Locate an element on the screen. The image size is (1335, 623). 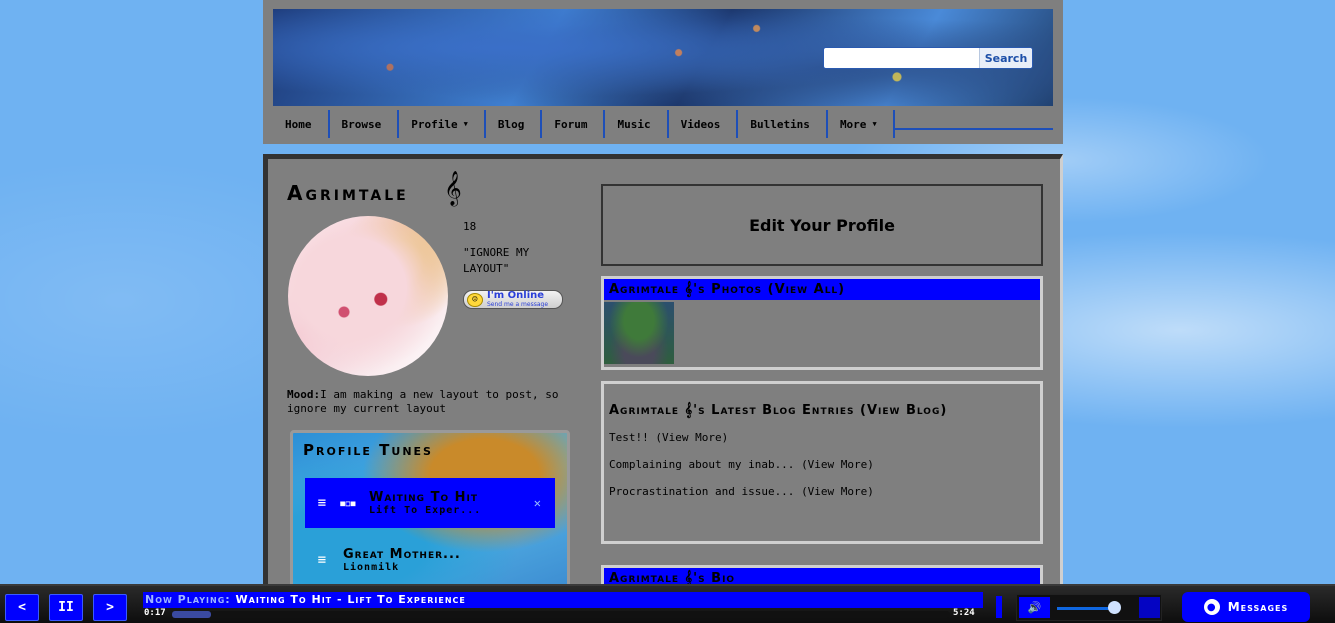
tunes-title: Profile Tunes is located at coordinates (368, 450).